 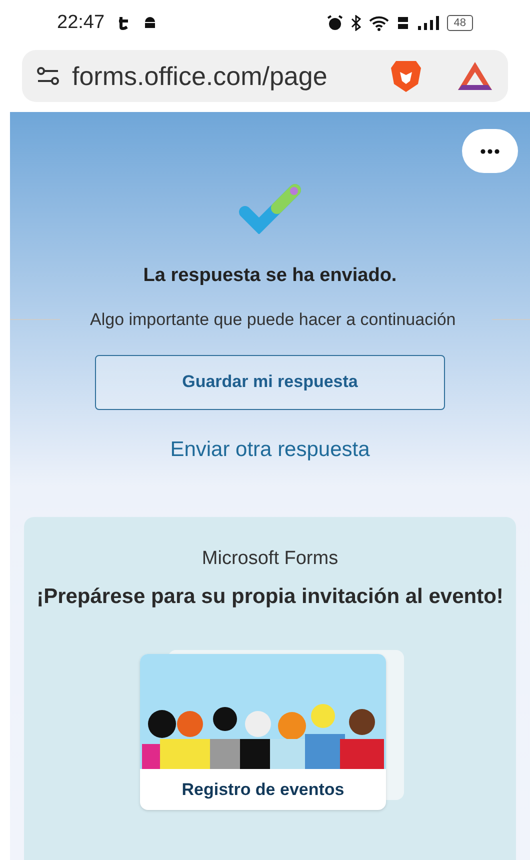 What do you see at coordinates (270, 597) in the screenshot?
I see `promo-heading: ¡Prepárese para su propia invitación al evento!` at bounding box center [270, 597].